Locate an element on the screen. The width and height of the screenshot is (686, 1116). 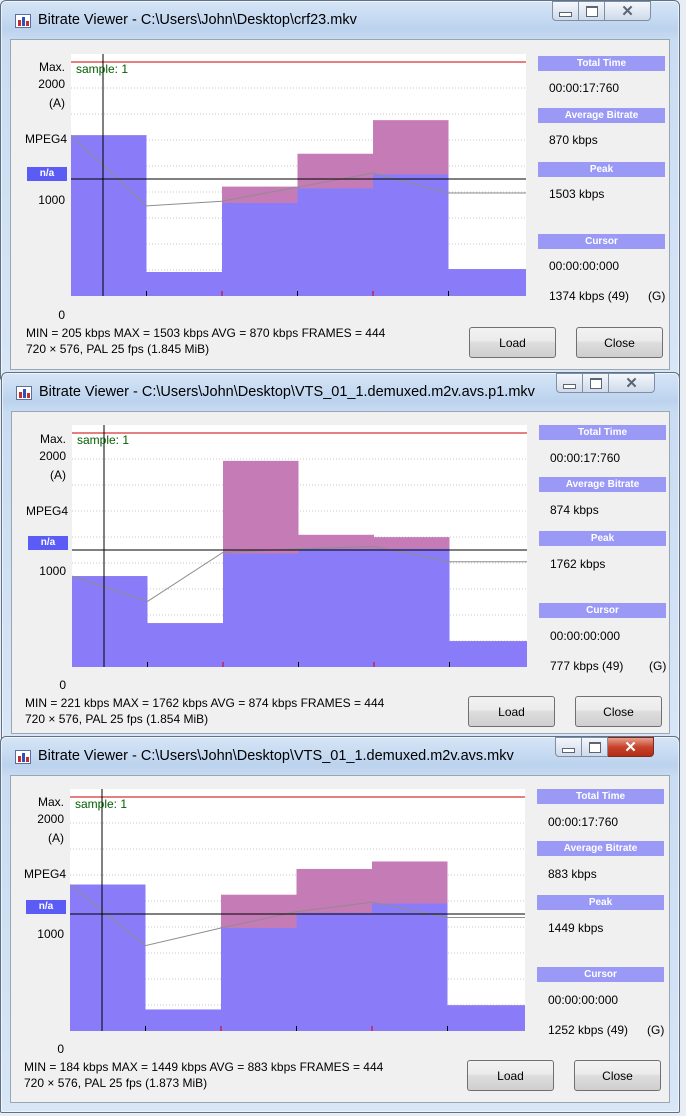
peak-value: 1762 kbps is located at coordinates (578, 564).